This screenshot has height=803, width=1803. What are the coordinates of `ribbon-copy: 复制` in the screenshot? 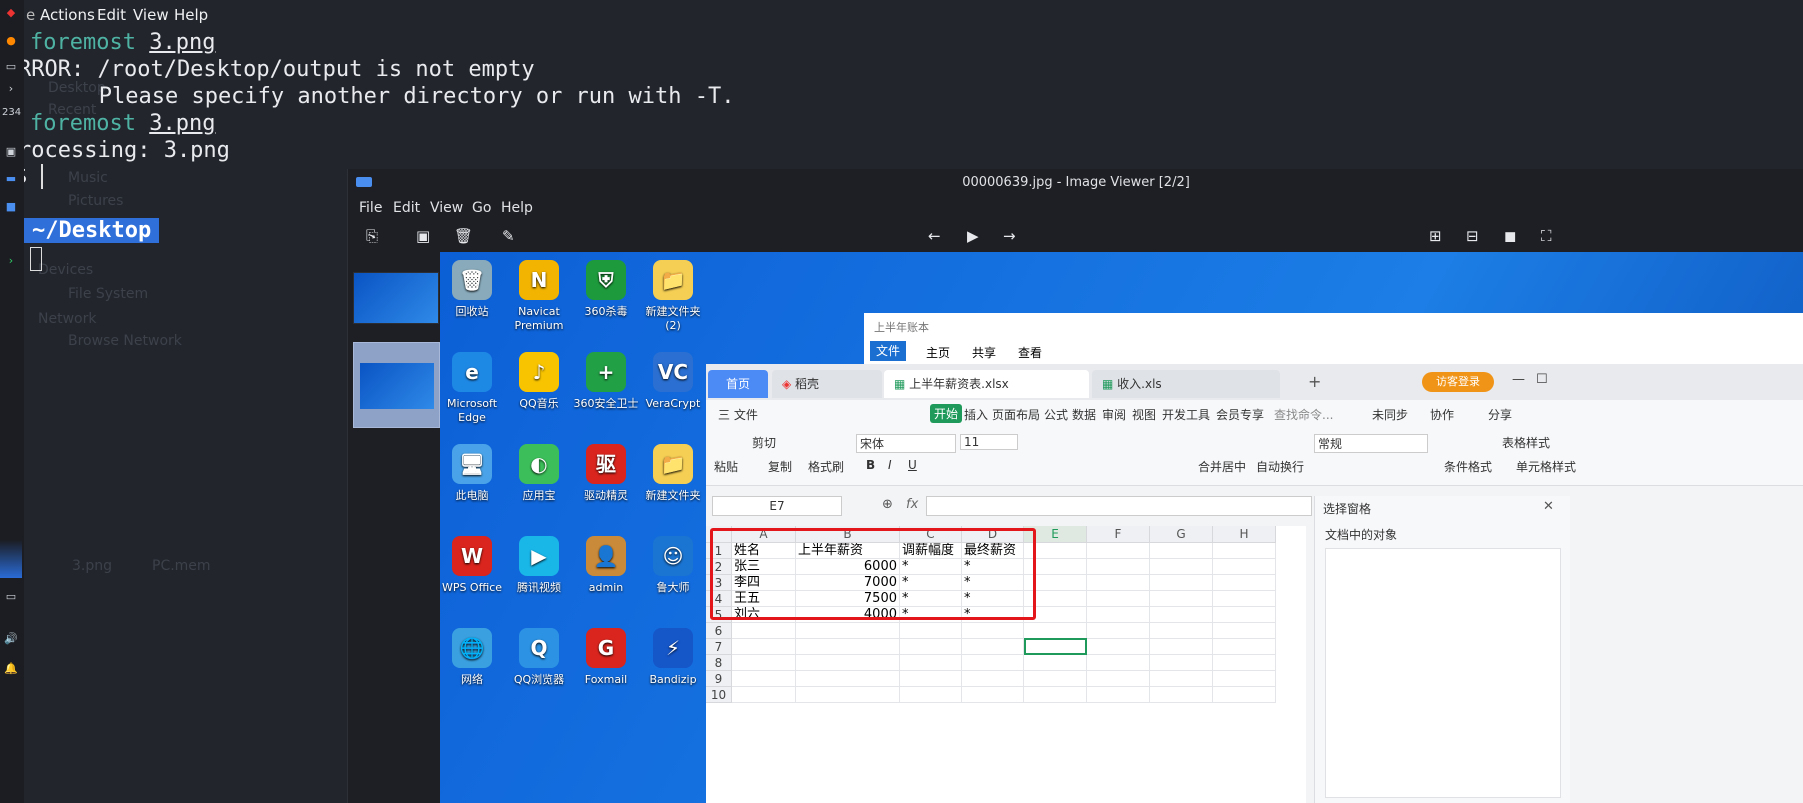 It's located at (780, 466).